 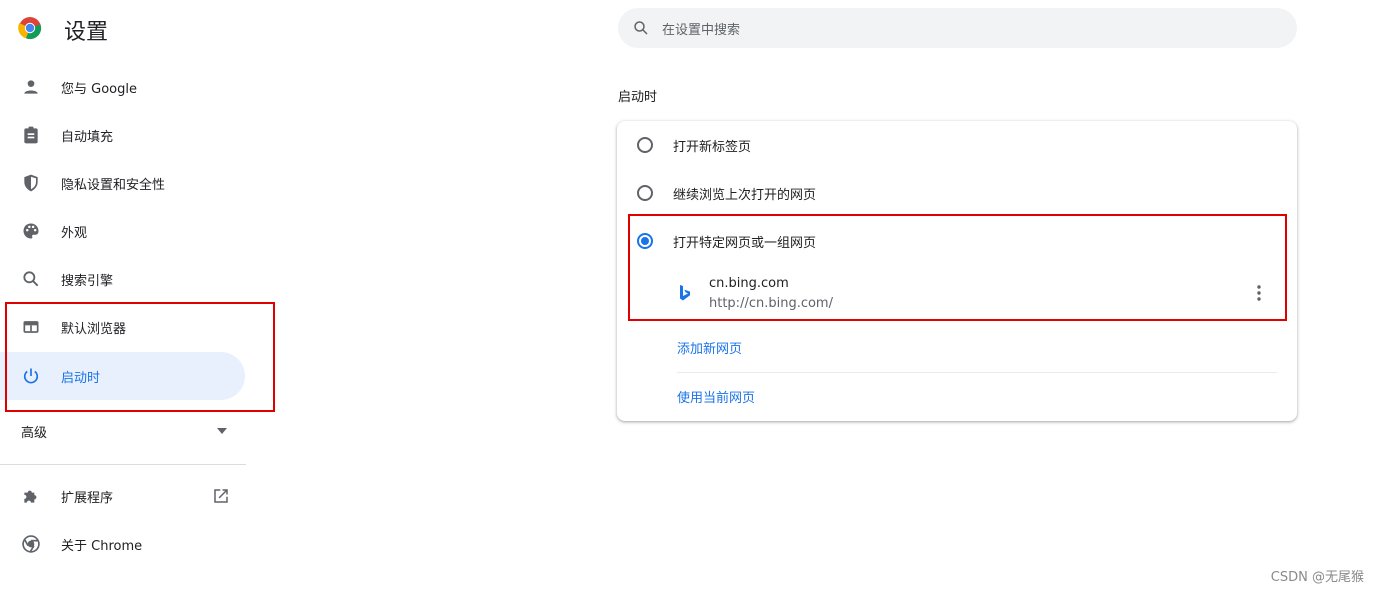 I want to click on sidebar-item-privacy: 隐私设置和安全性, so click(x=122, y=183).